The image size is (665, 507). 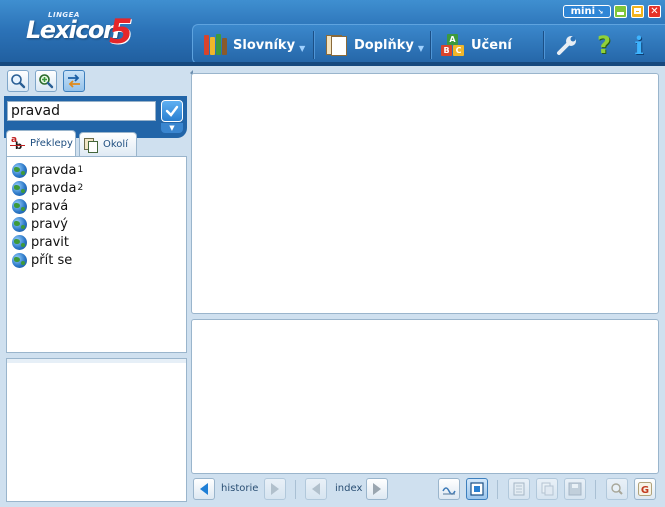 I want to click on help-icon: ?, so click(x=604, y=45).